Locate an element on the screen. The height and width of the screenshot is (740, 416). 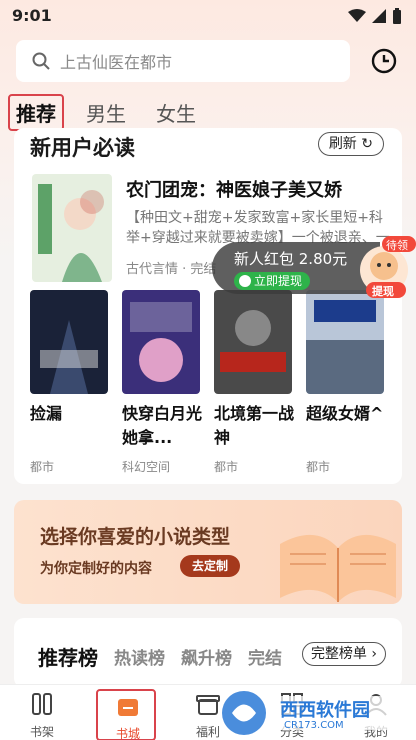
tab-recommend: 推荐 is located at coordinates (36, 112).